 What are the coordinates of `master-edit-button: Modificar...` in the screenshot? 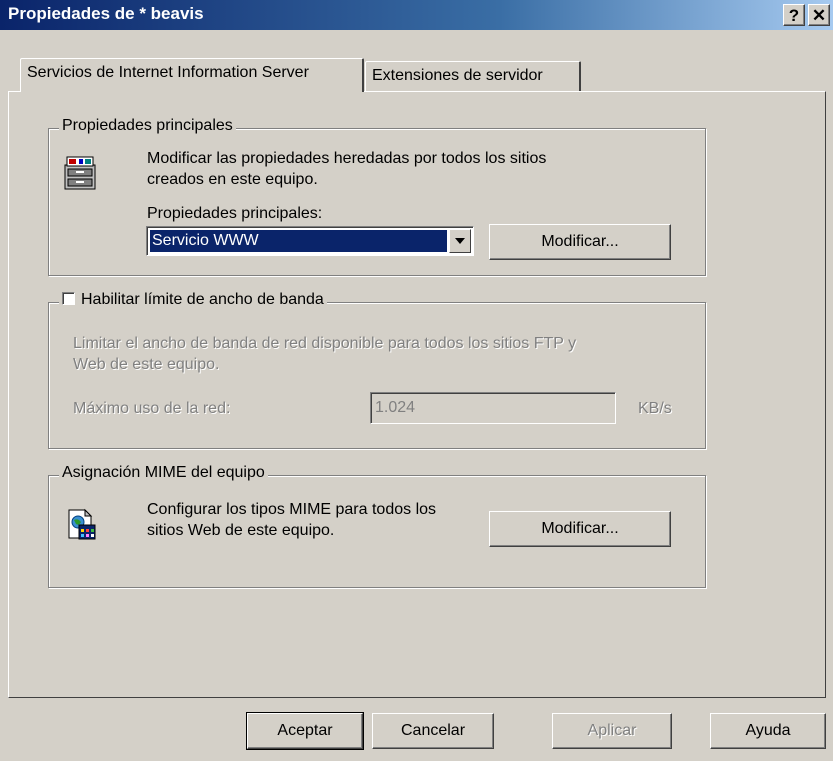 It's located at (580, 242).